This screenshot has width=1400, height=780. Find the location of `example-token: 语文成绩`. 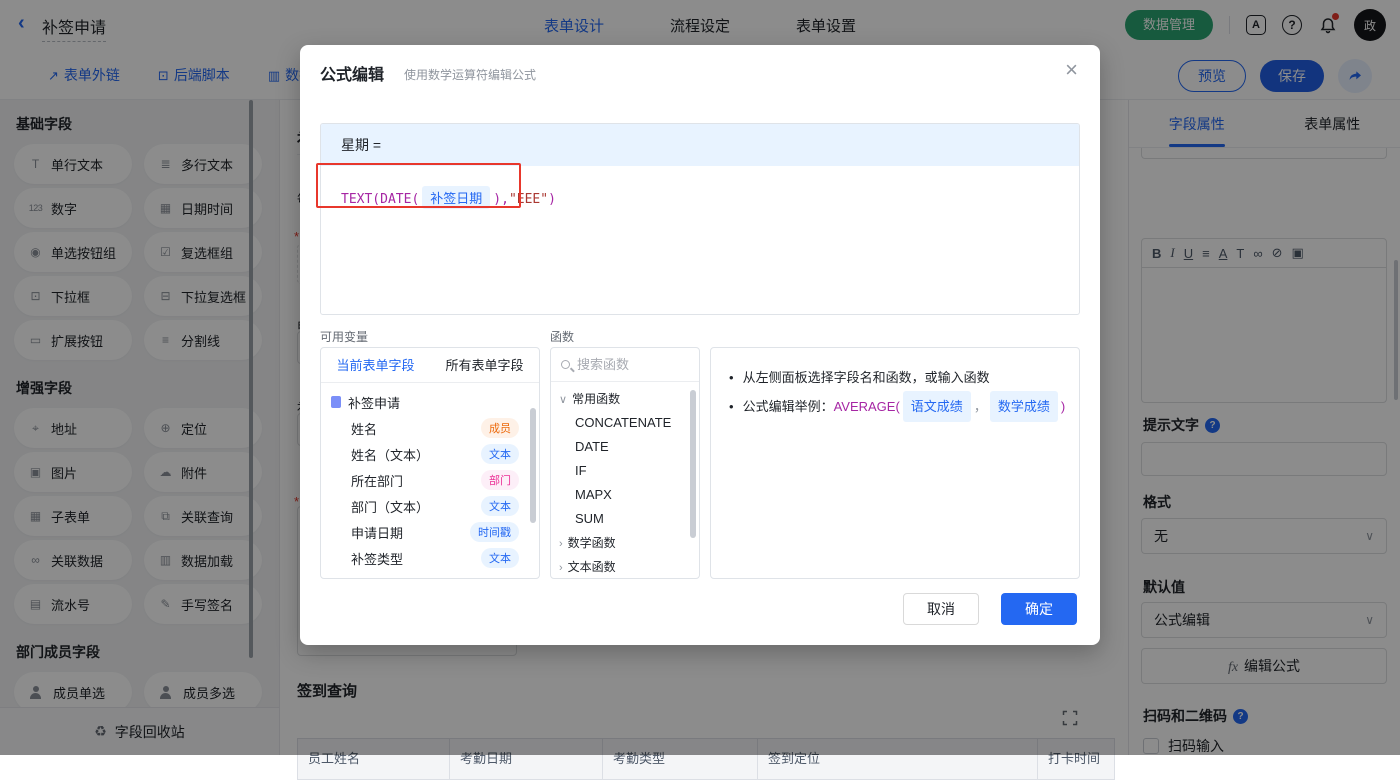

example-token: 语文成绩 is located at coordinates (937, 406).